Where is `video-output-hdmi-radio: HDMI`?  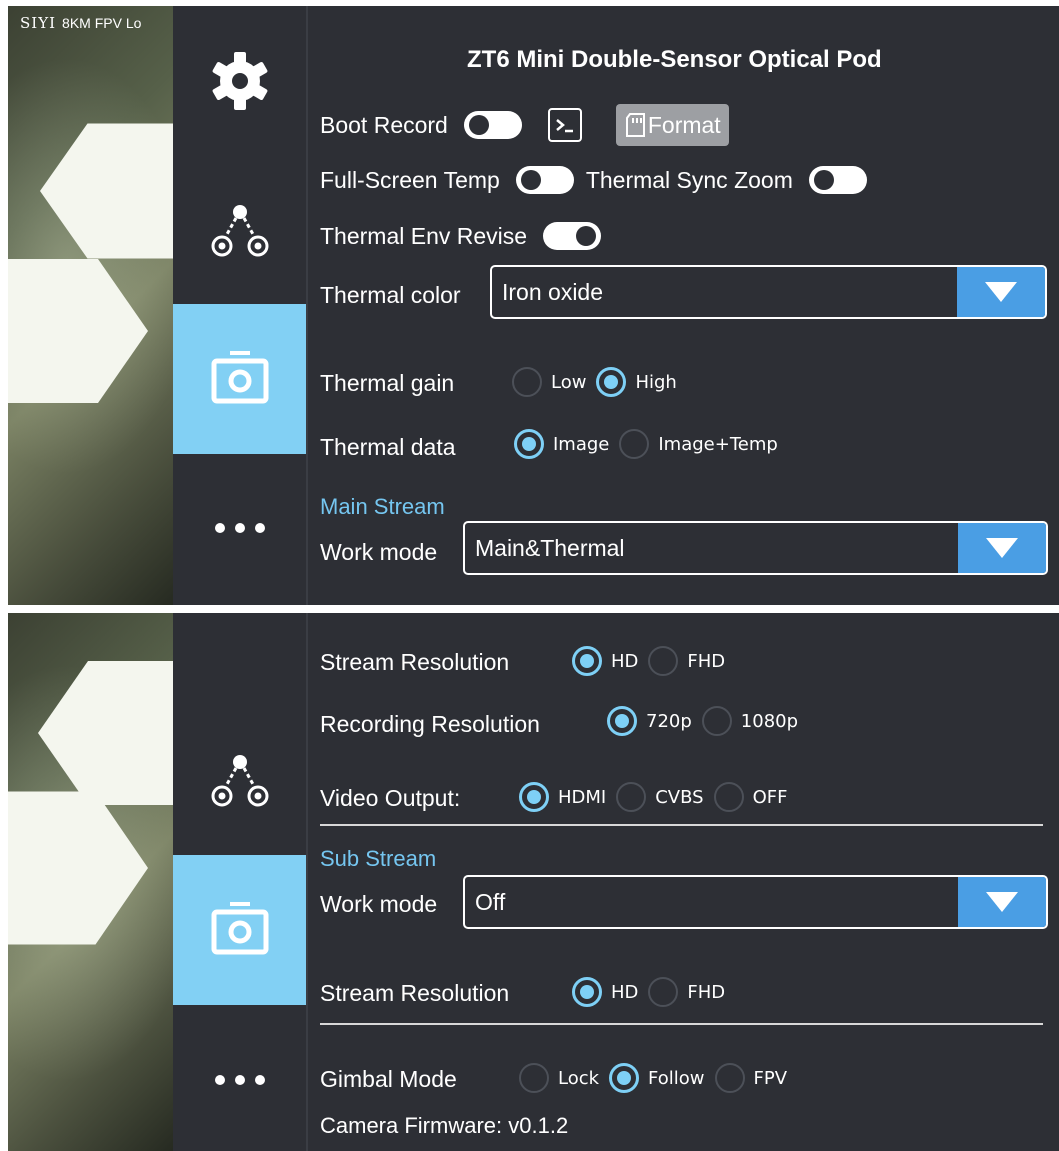
video-output-hdmi-radio: HDMI is located at coordinates (562, 797).